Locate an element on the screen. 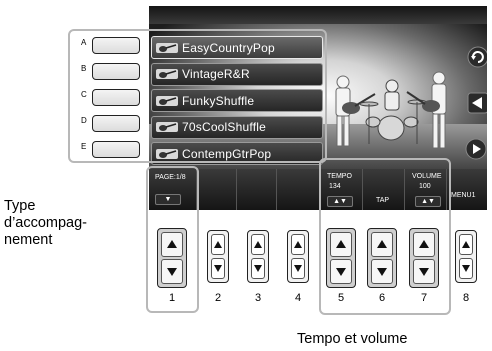  button-number-7: 7 is located at coordinates (424, 298).